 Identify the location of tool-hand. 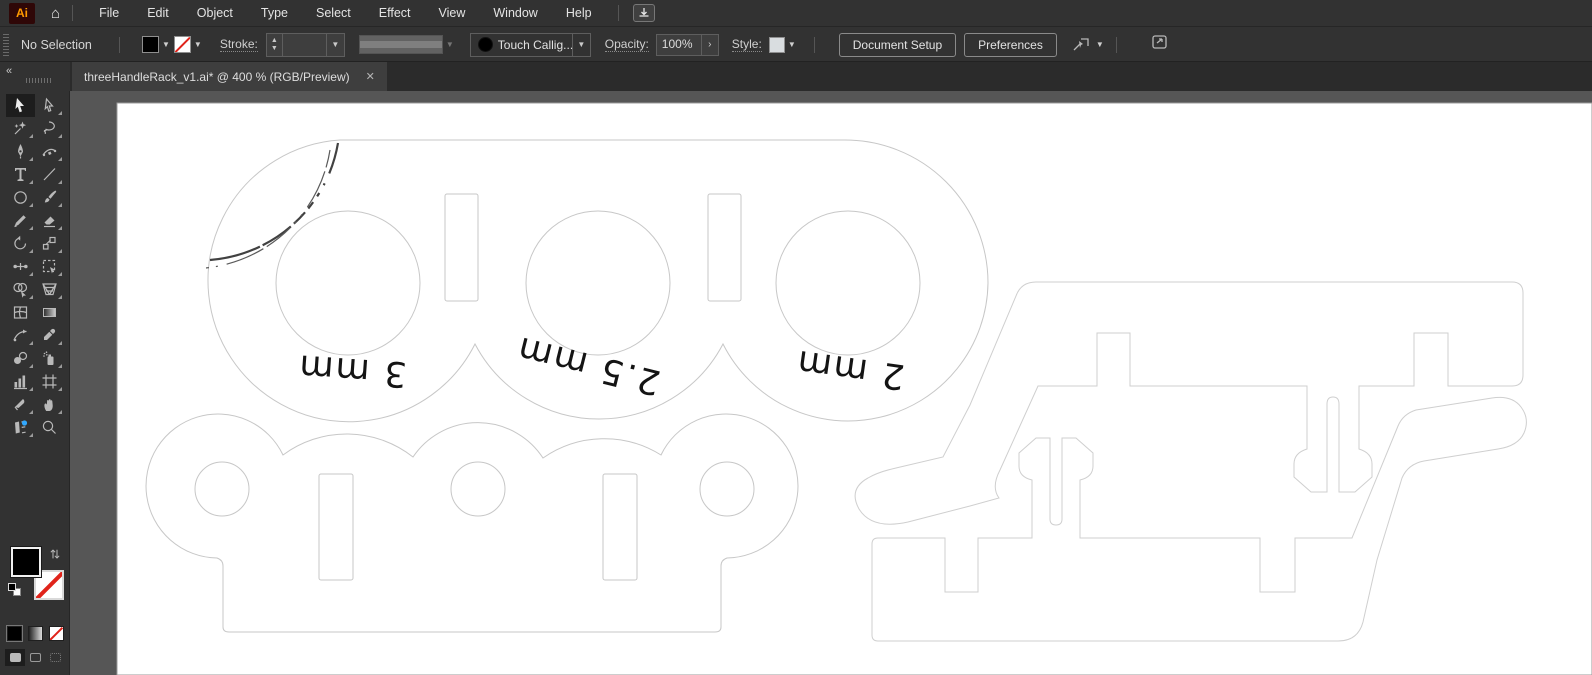
(49, 404).